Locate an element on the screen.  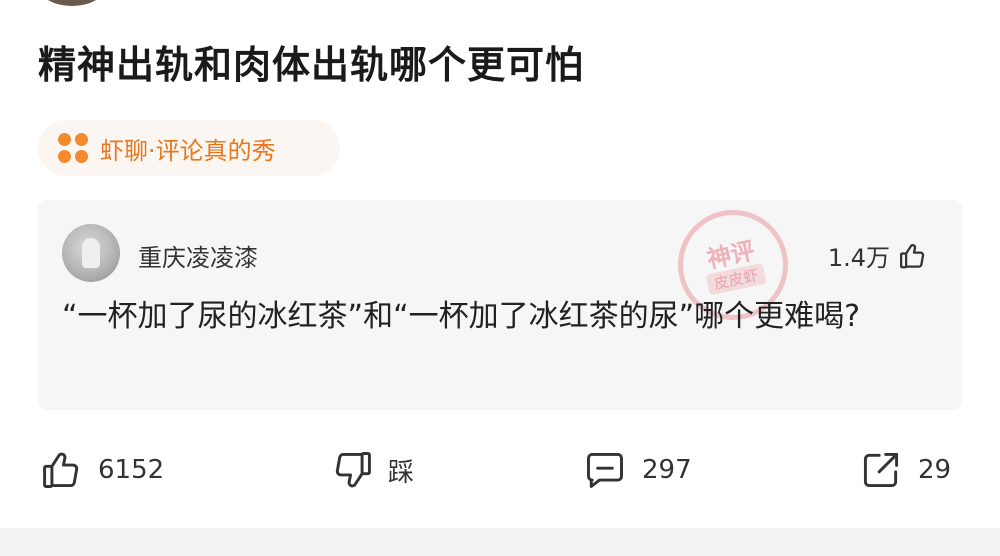
poster-avatar is located at coordinates (72, 3).